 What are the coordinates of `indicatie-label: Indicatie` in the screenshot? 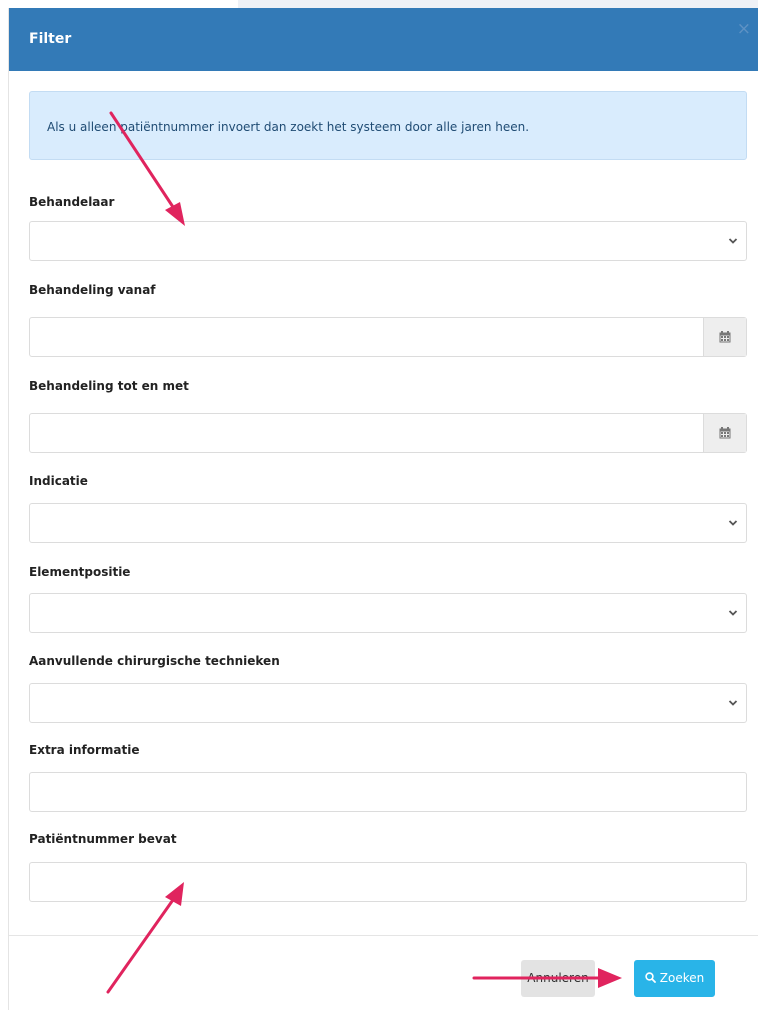 It's located at (58, 481).